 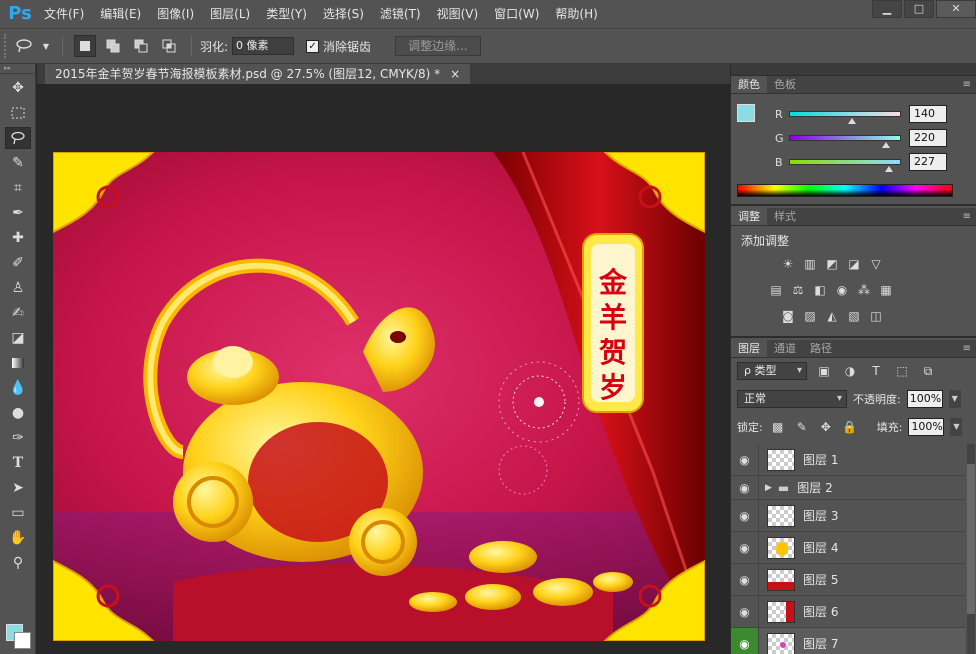 What do you see at coordinates (7, 46) in the screenshot?
I see `options-grip` at bounding box center [7, 46].